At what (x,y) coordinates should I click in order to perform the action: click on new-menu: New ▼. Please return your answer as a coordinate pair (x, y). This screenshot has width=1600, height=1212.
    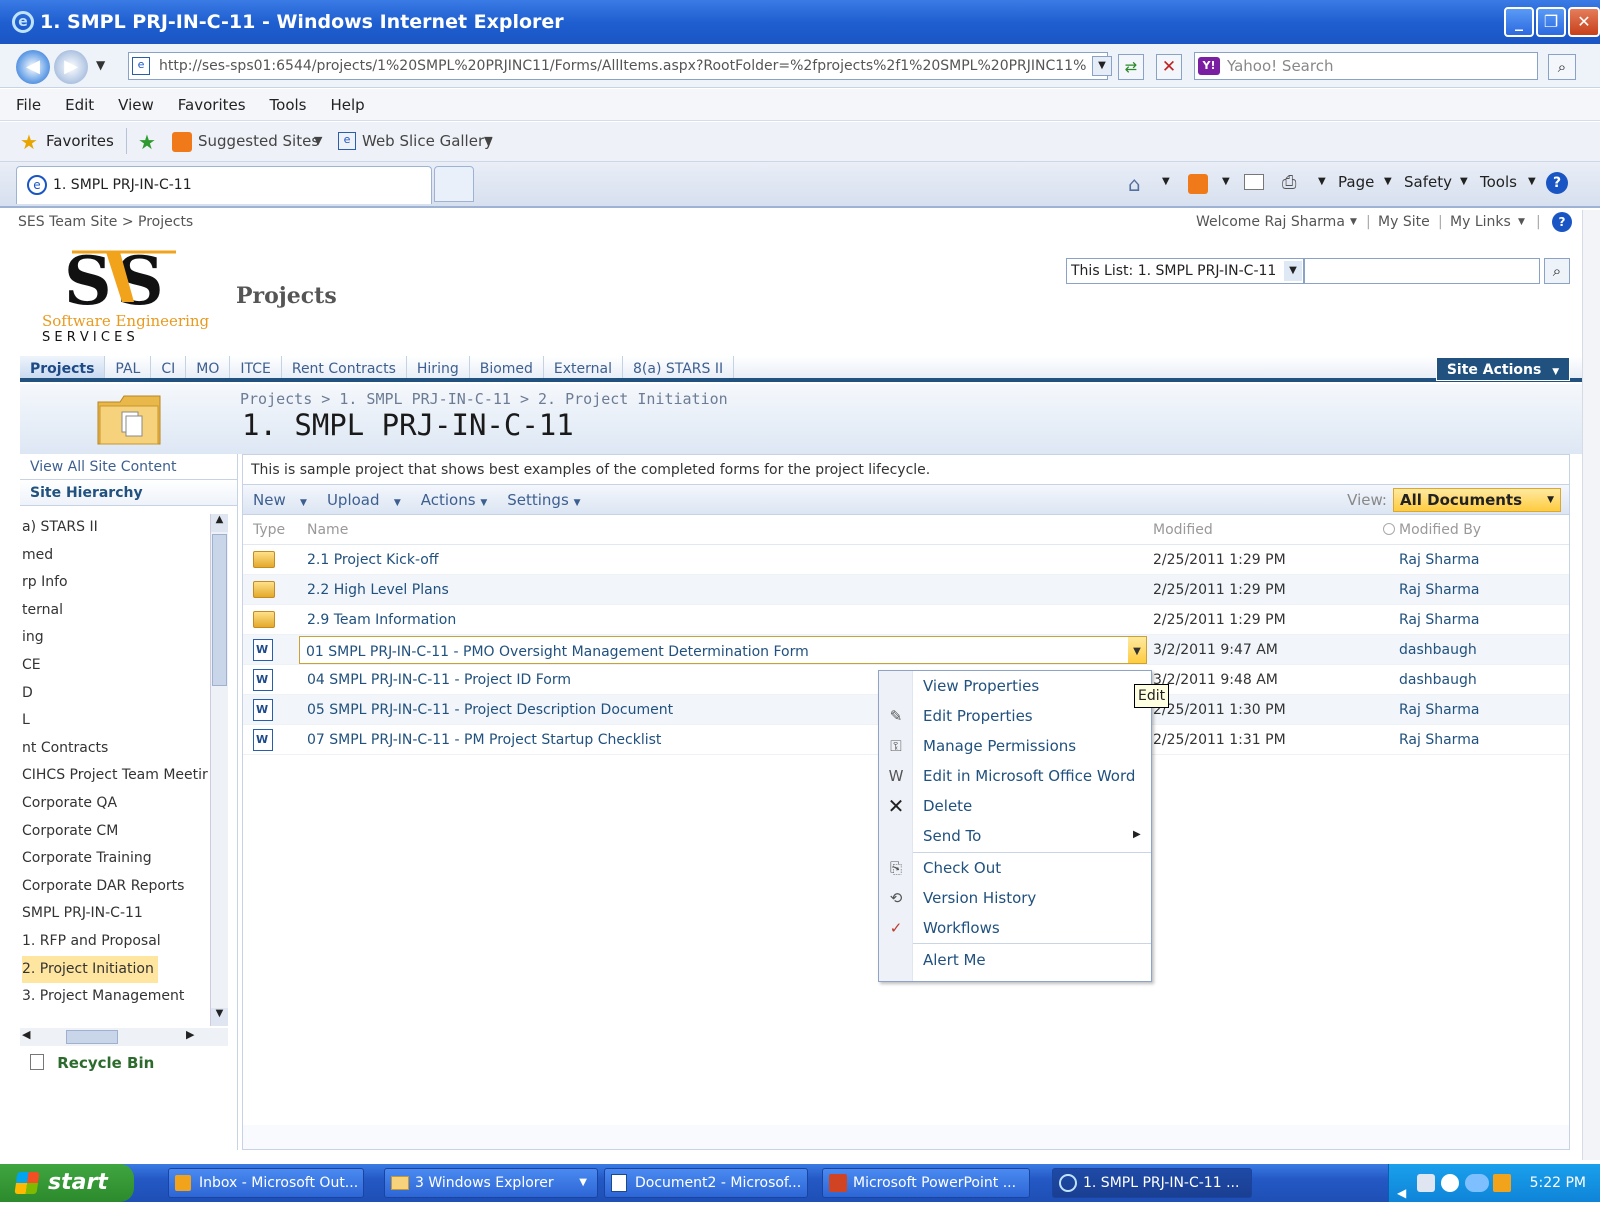
    Looking at the image, I should click on (280, 500).